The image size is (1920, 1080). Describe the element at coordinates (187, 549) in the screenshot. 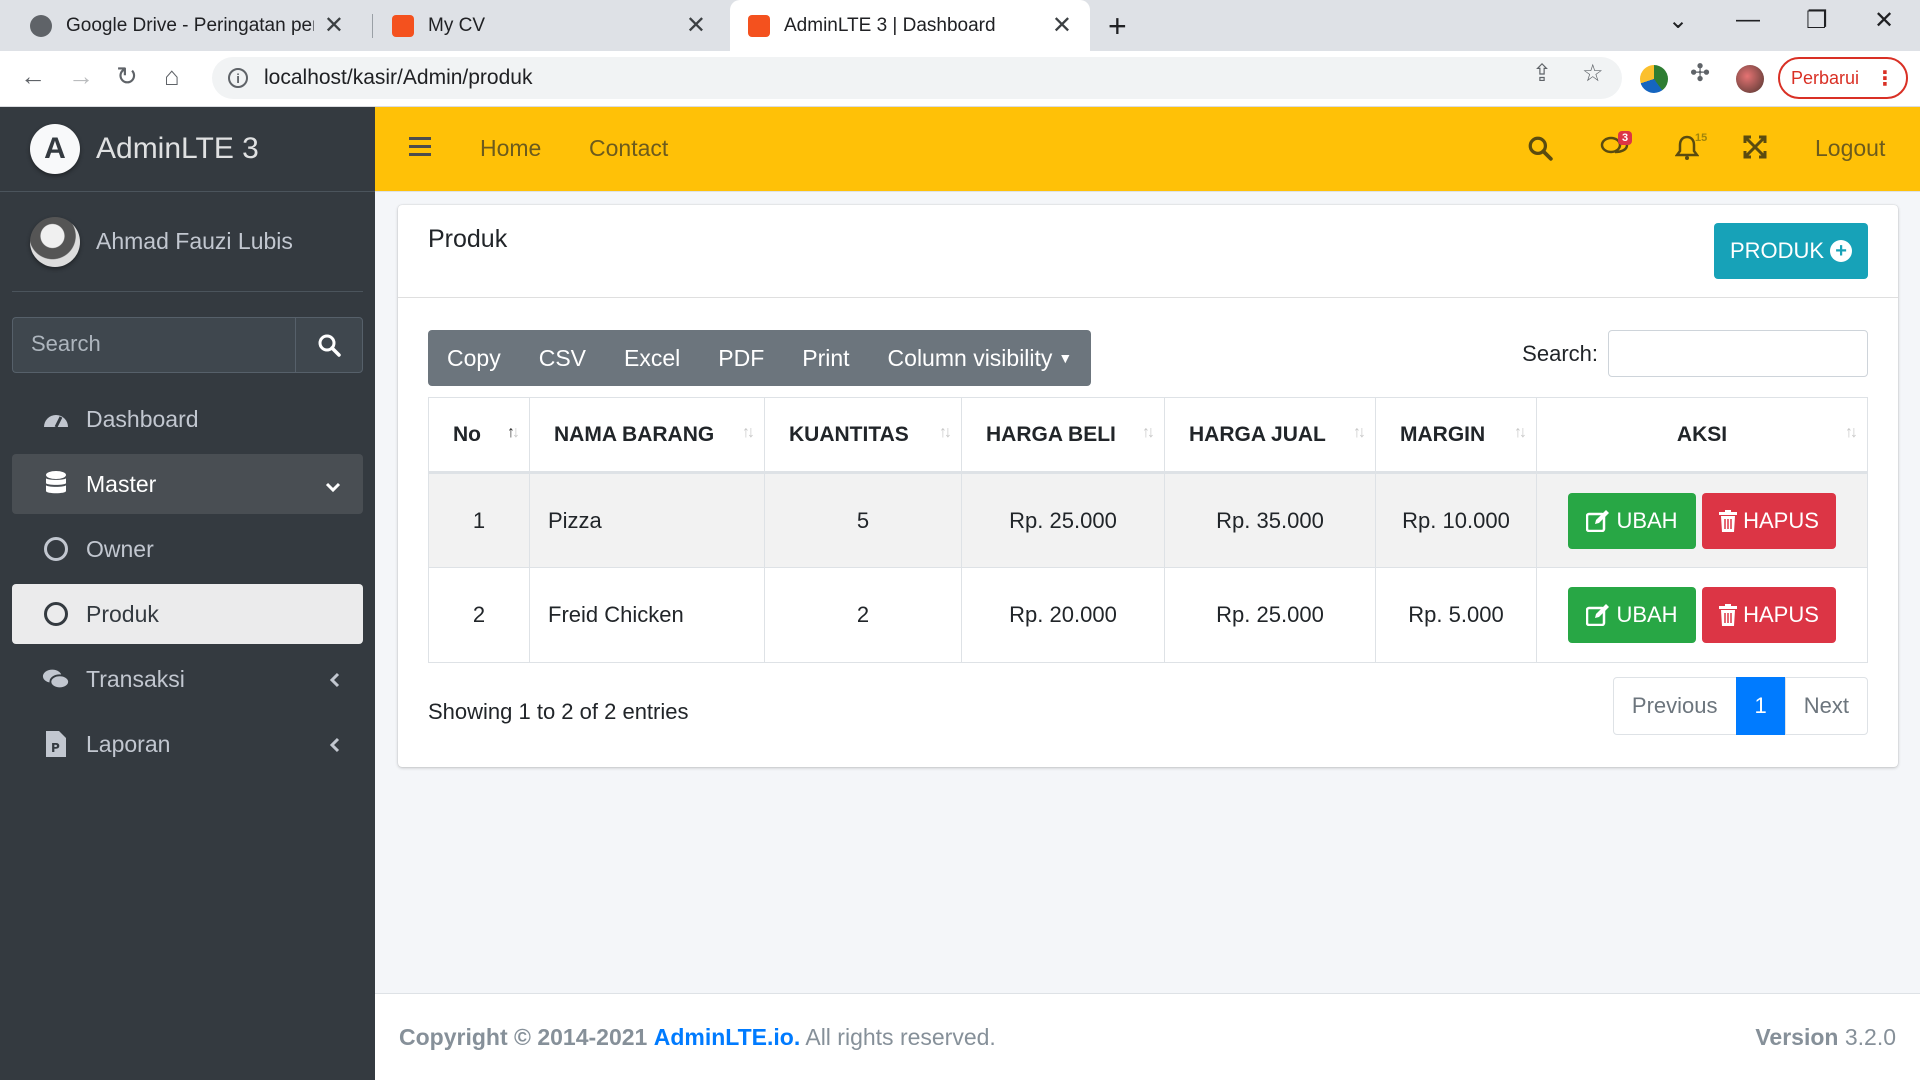

I see `sidebar-item-owner: Owner` at that location.